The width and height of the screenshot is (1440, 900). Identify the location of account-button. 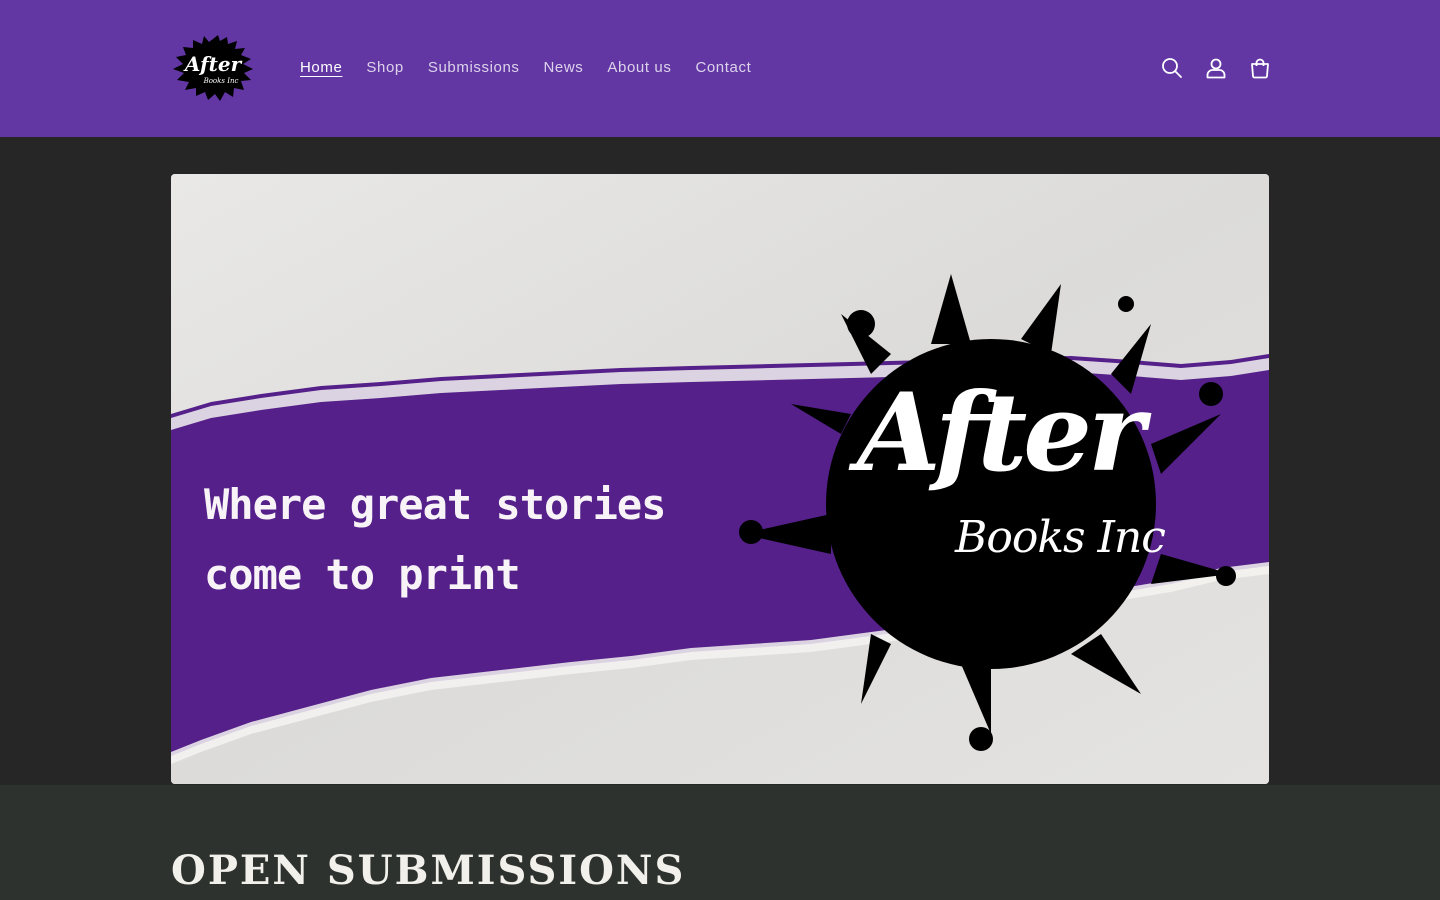
(1216, 68).